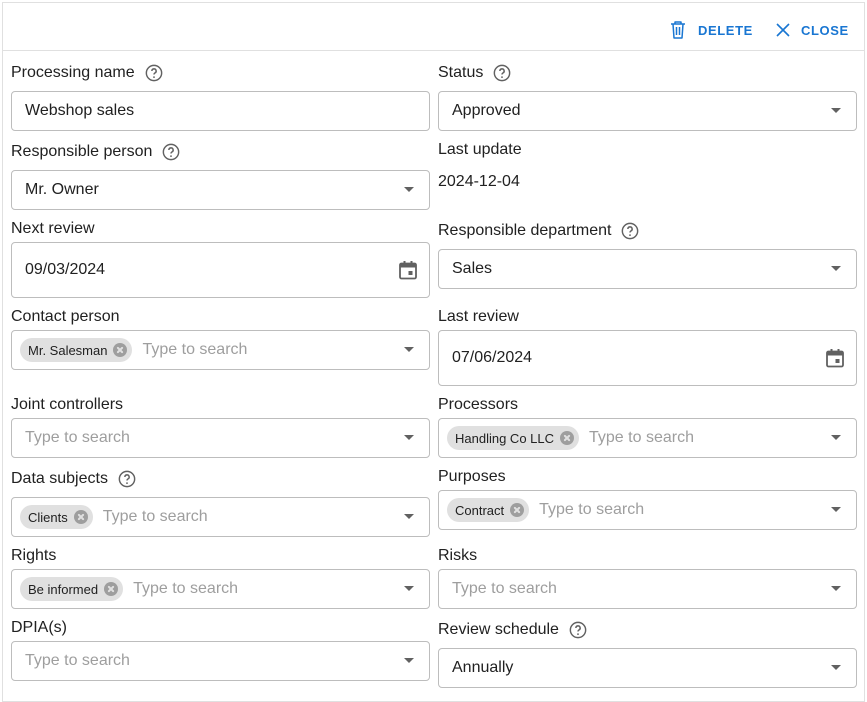 The width and height of the screenshot is (867, 702). I want to click on delete-button: DELETE, so click(710, 30).